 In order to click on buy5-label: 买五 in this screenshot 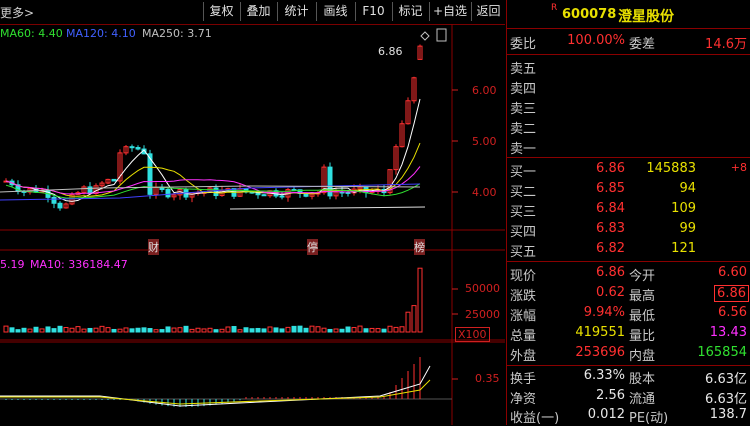, I will do `click(523, 252)`.